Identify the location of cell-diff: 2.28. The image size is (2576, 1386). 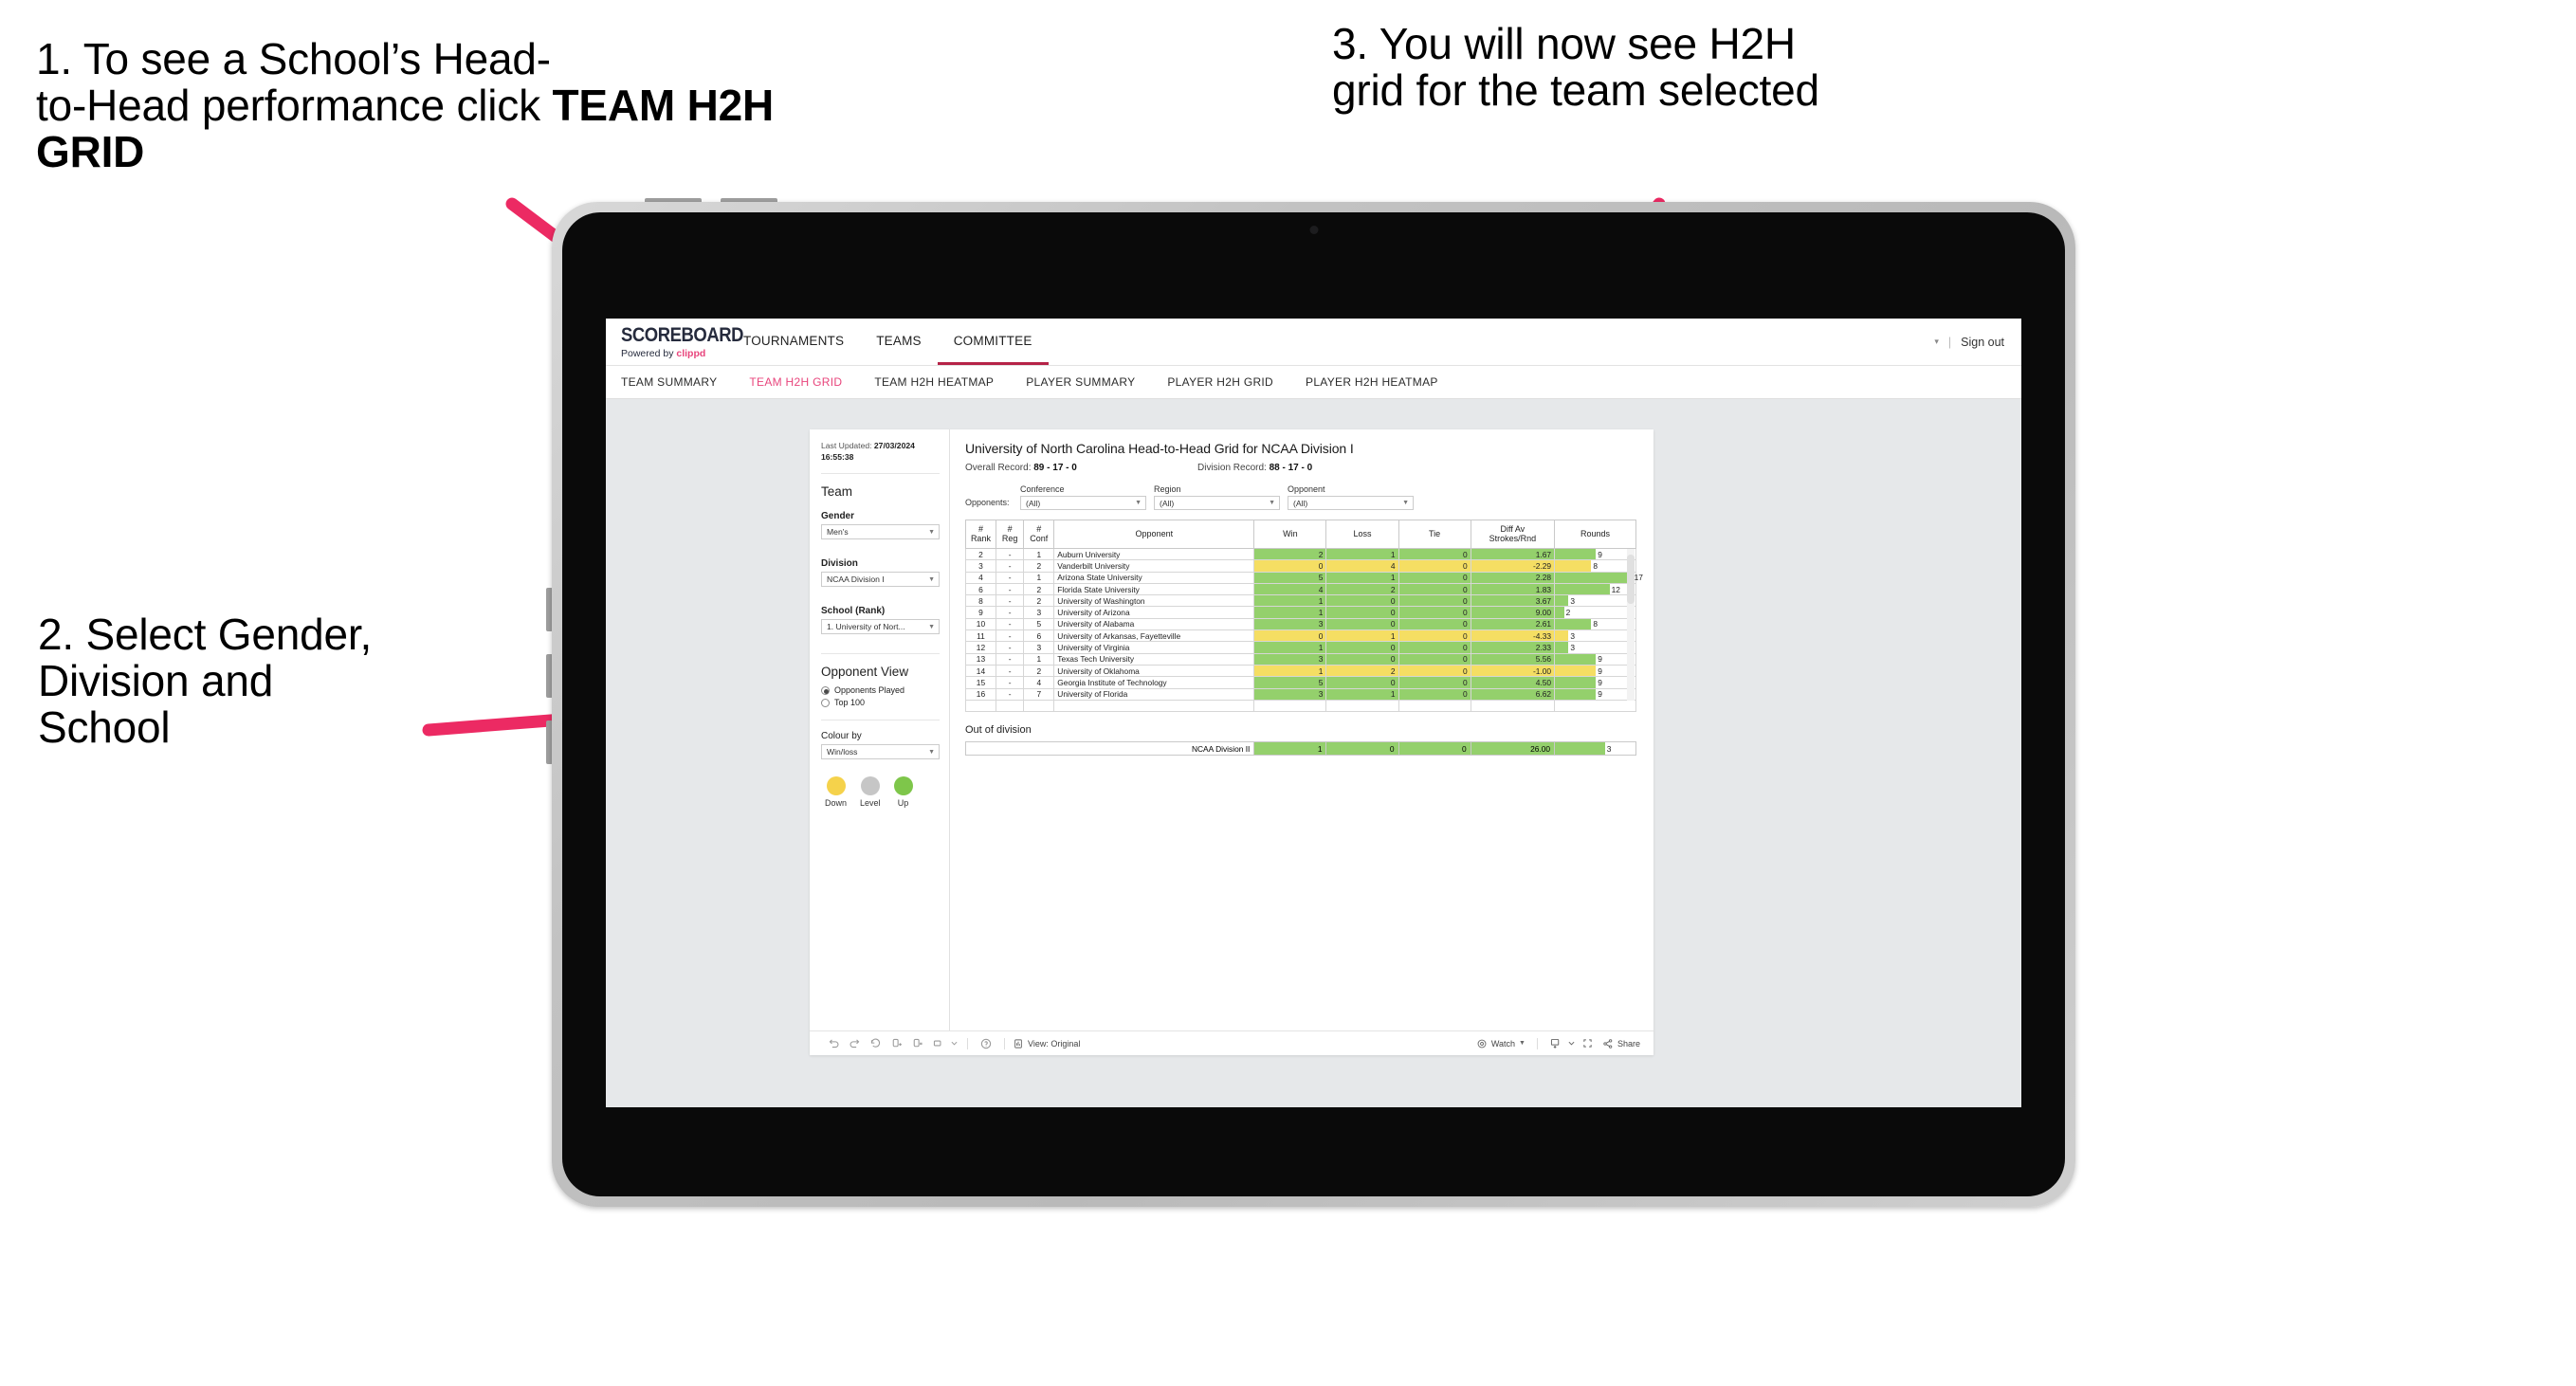
(1513, 578).